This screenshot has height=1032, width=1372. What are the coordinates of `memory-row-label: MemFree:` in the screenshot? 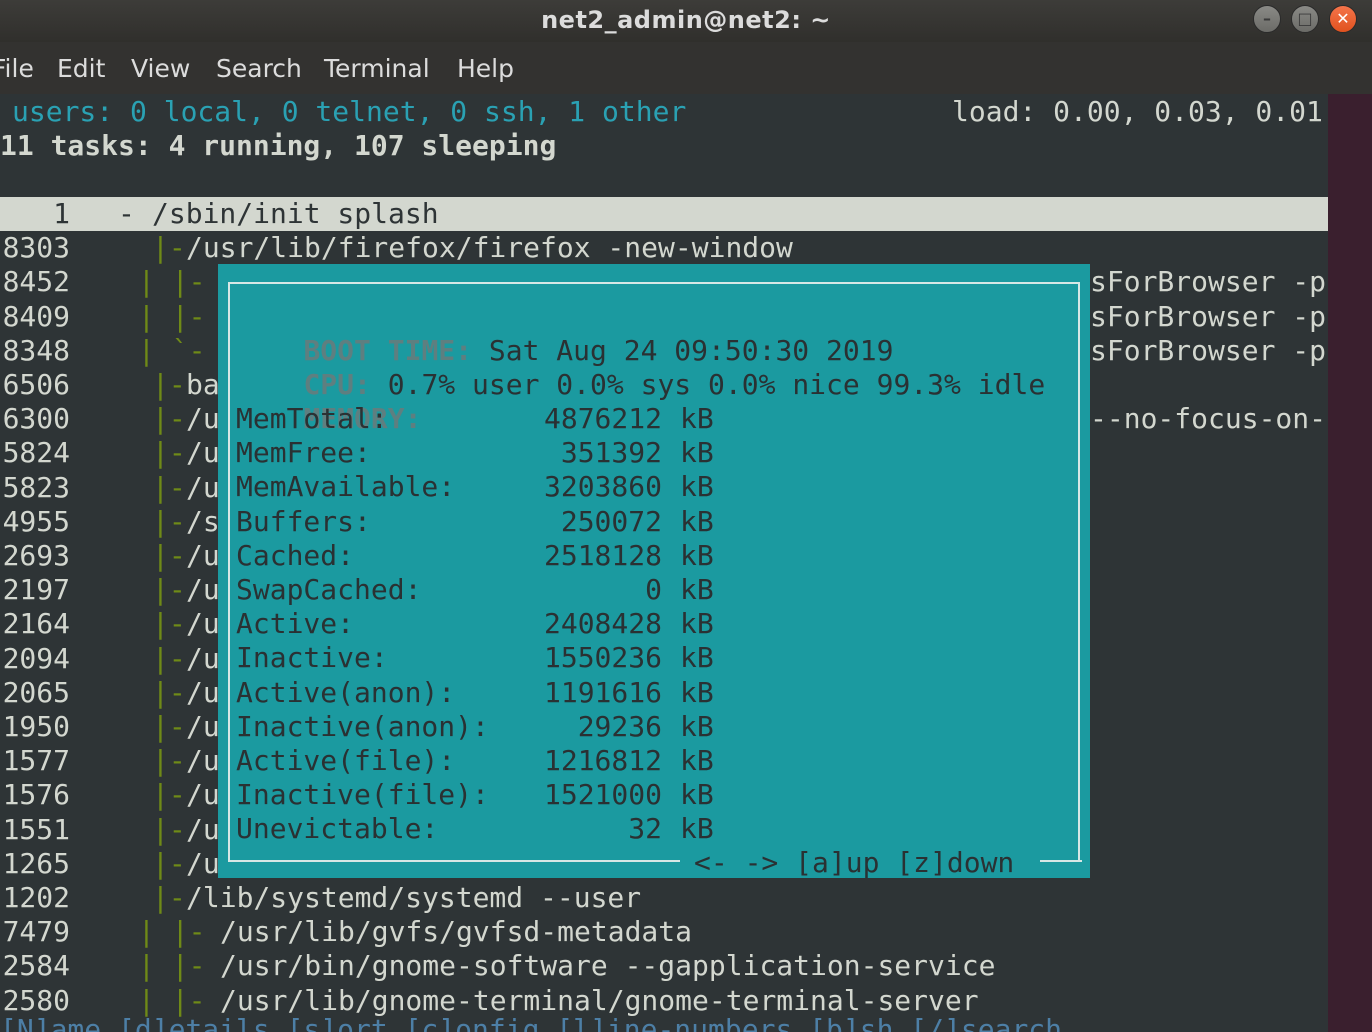 It's located at (303, 453).